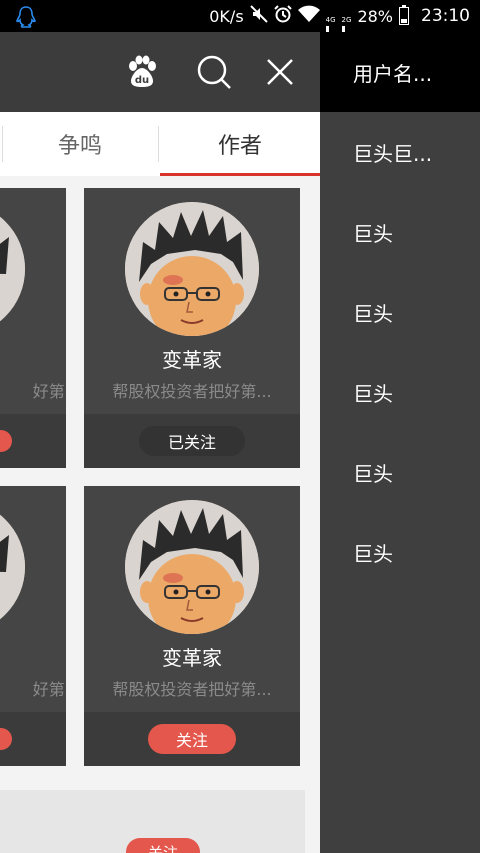 Image resolution: width=480 pixels, height=853 pixels. I want to click on status-bar: 0K/s 4G 2G 28% 23:10, so click(240, 35).